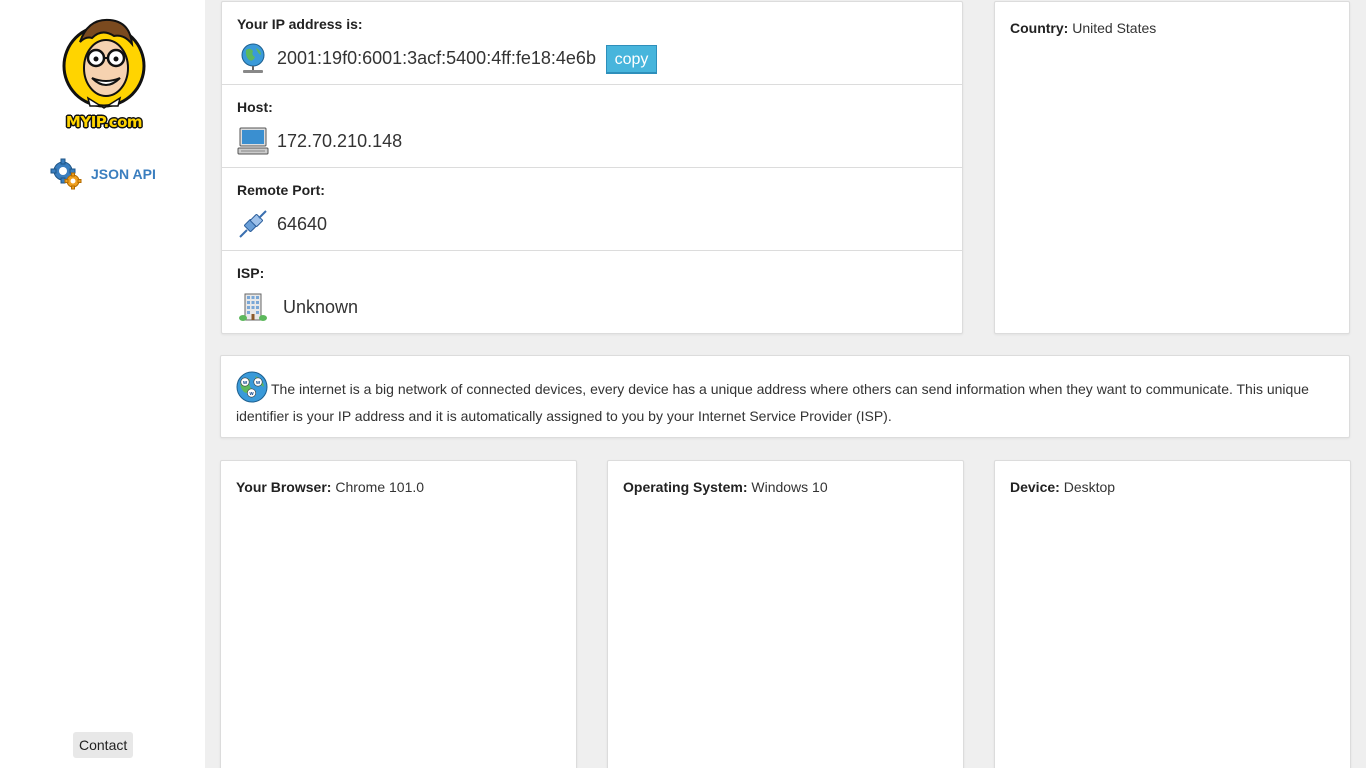  Describe the element at coordinates (380, 487) in the screenshot. I see `browser-value: Chrome 101.0` at that location.